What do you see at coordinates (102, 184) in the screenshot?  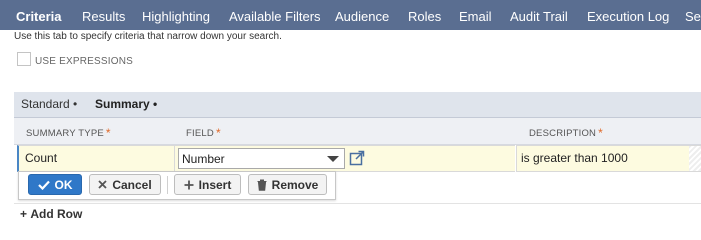 I see `close-icon` at bounding box center [102, 184].